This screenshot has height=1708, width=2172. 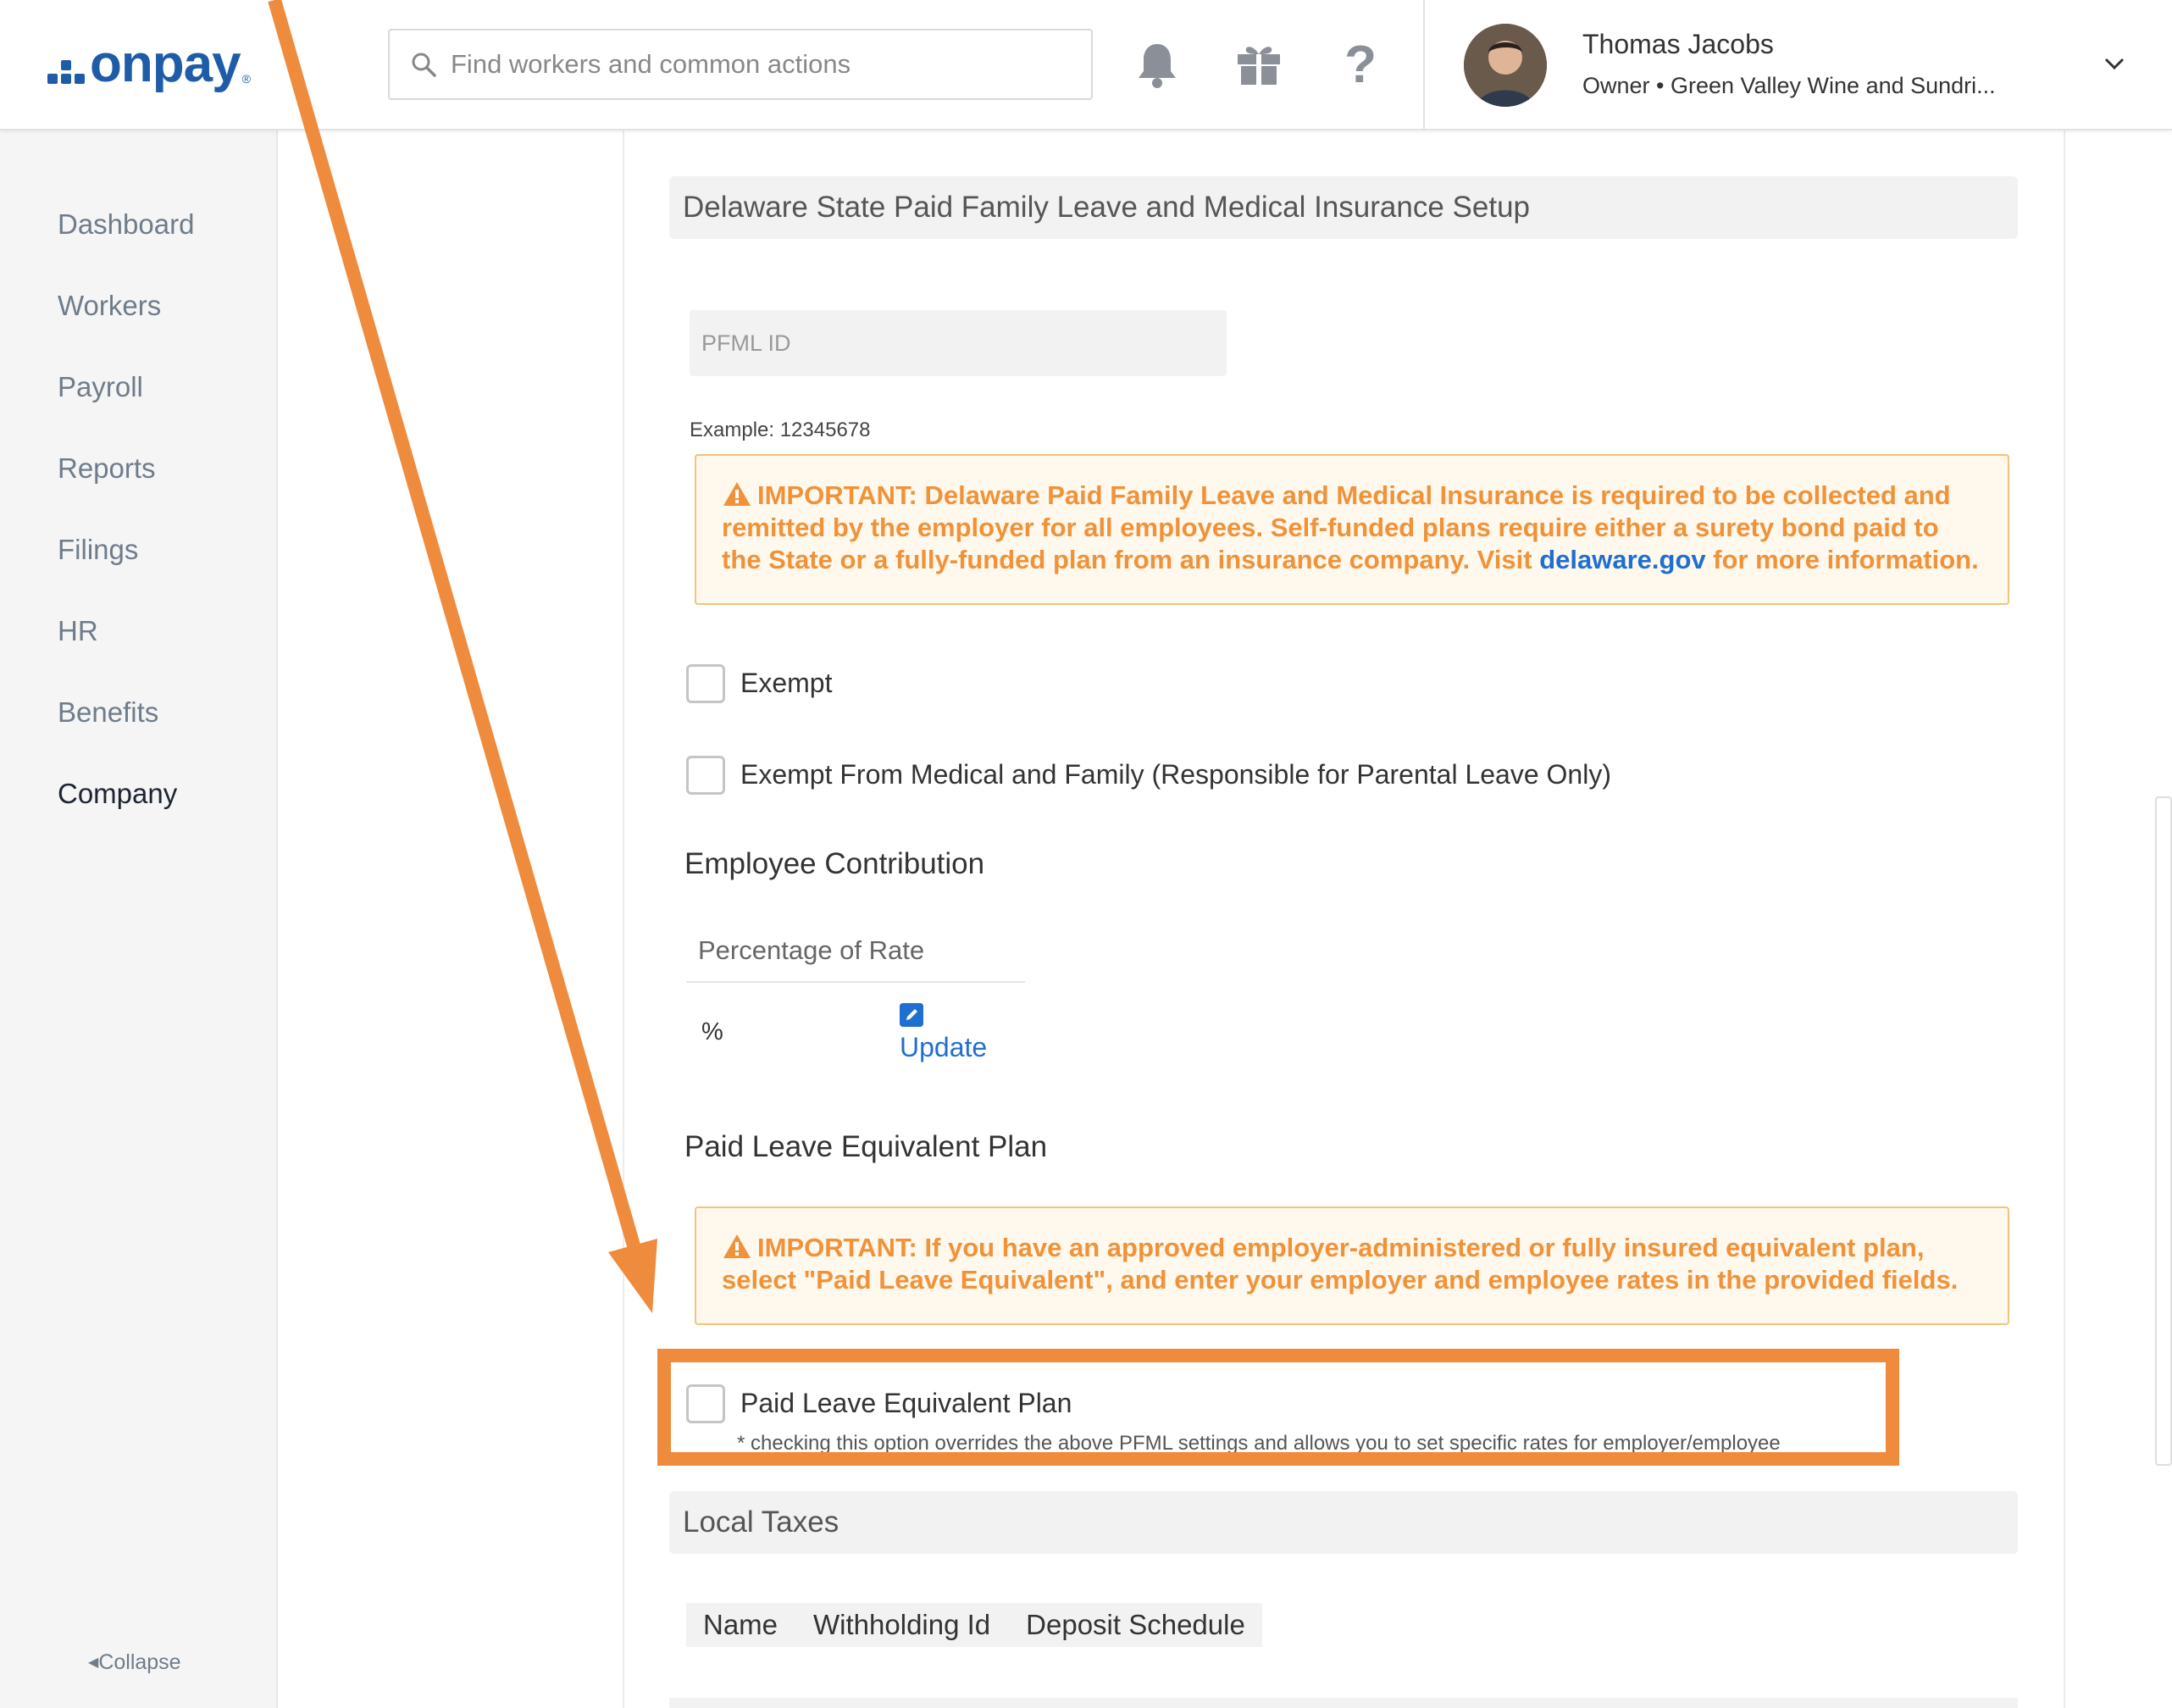 What do you see at coordinates (1842, 559) in the screenshot?
I see `warning-text-1b: for more information.` at bounding box center [1842, 559].